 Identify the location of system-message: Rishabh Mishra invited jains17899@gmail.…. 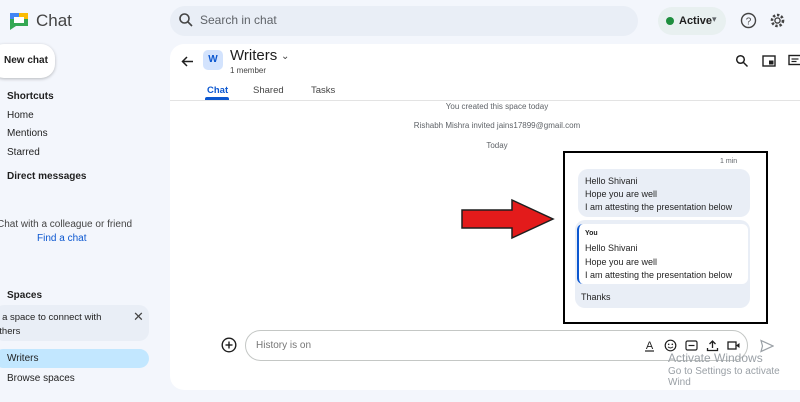
(497, 125).